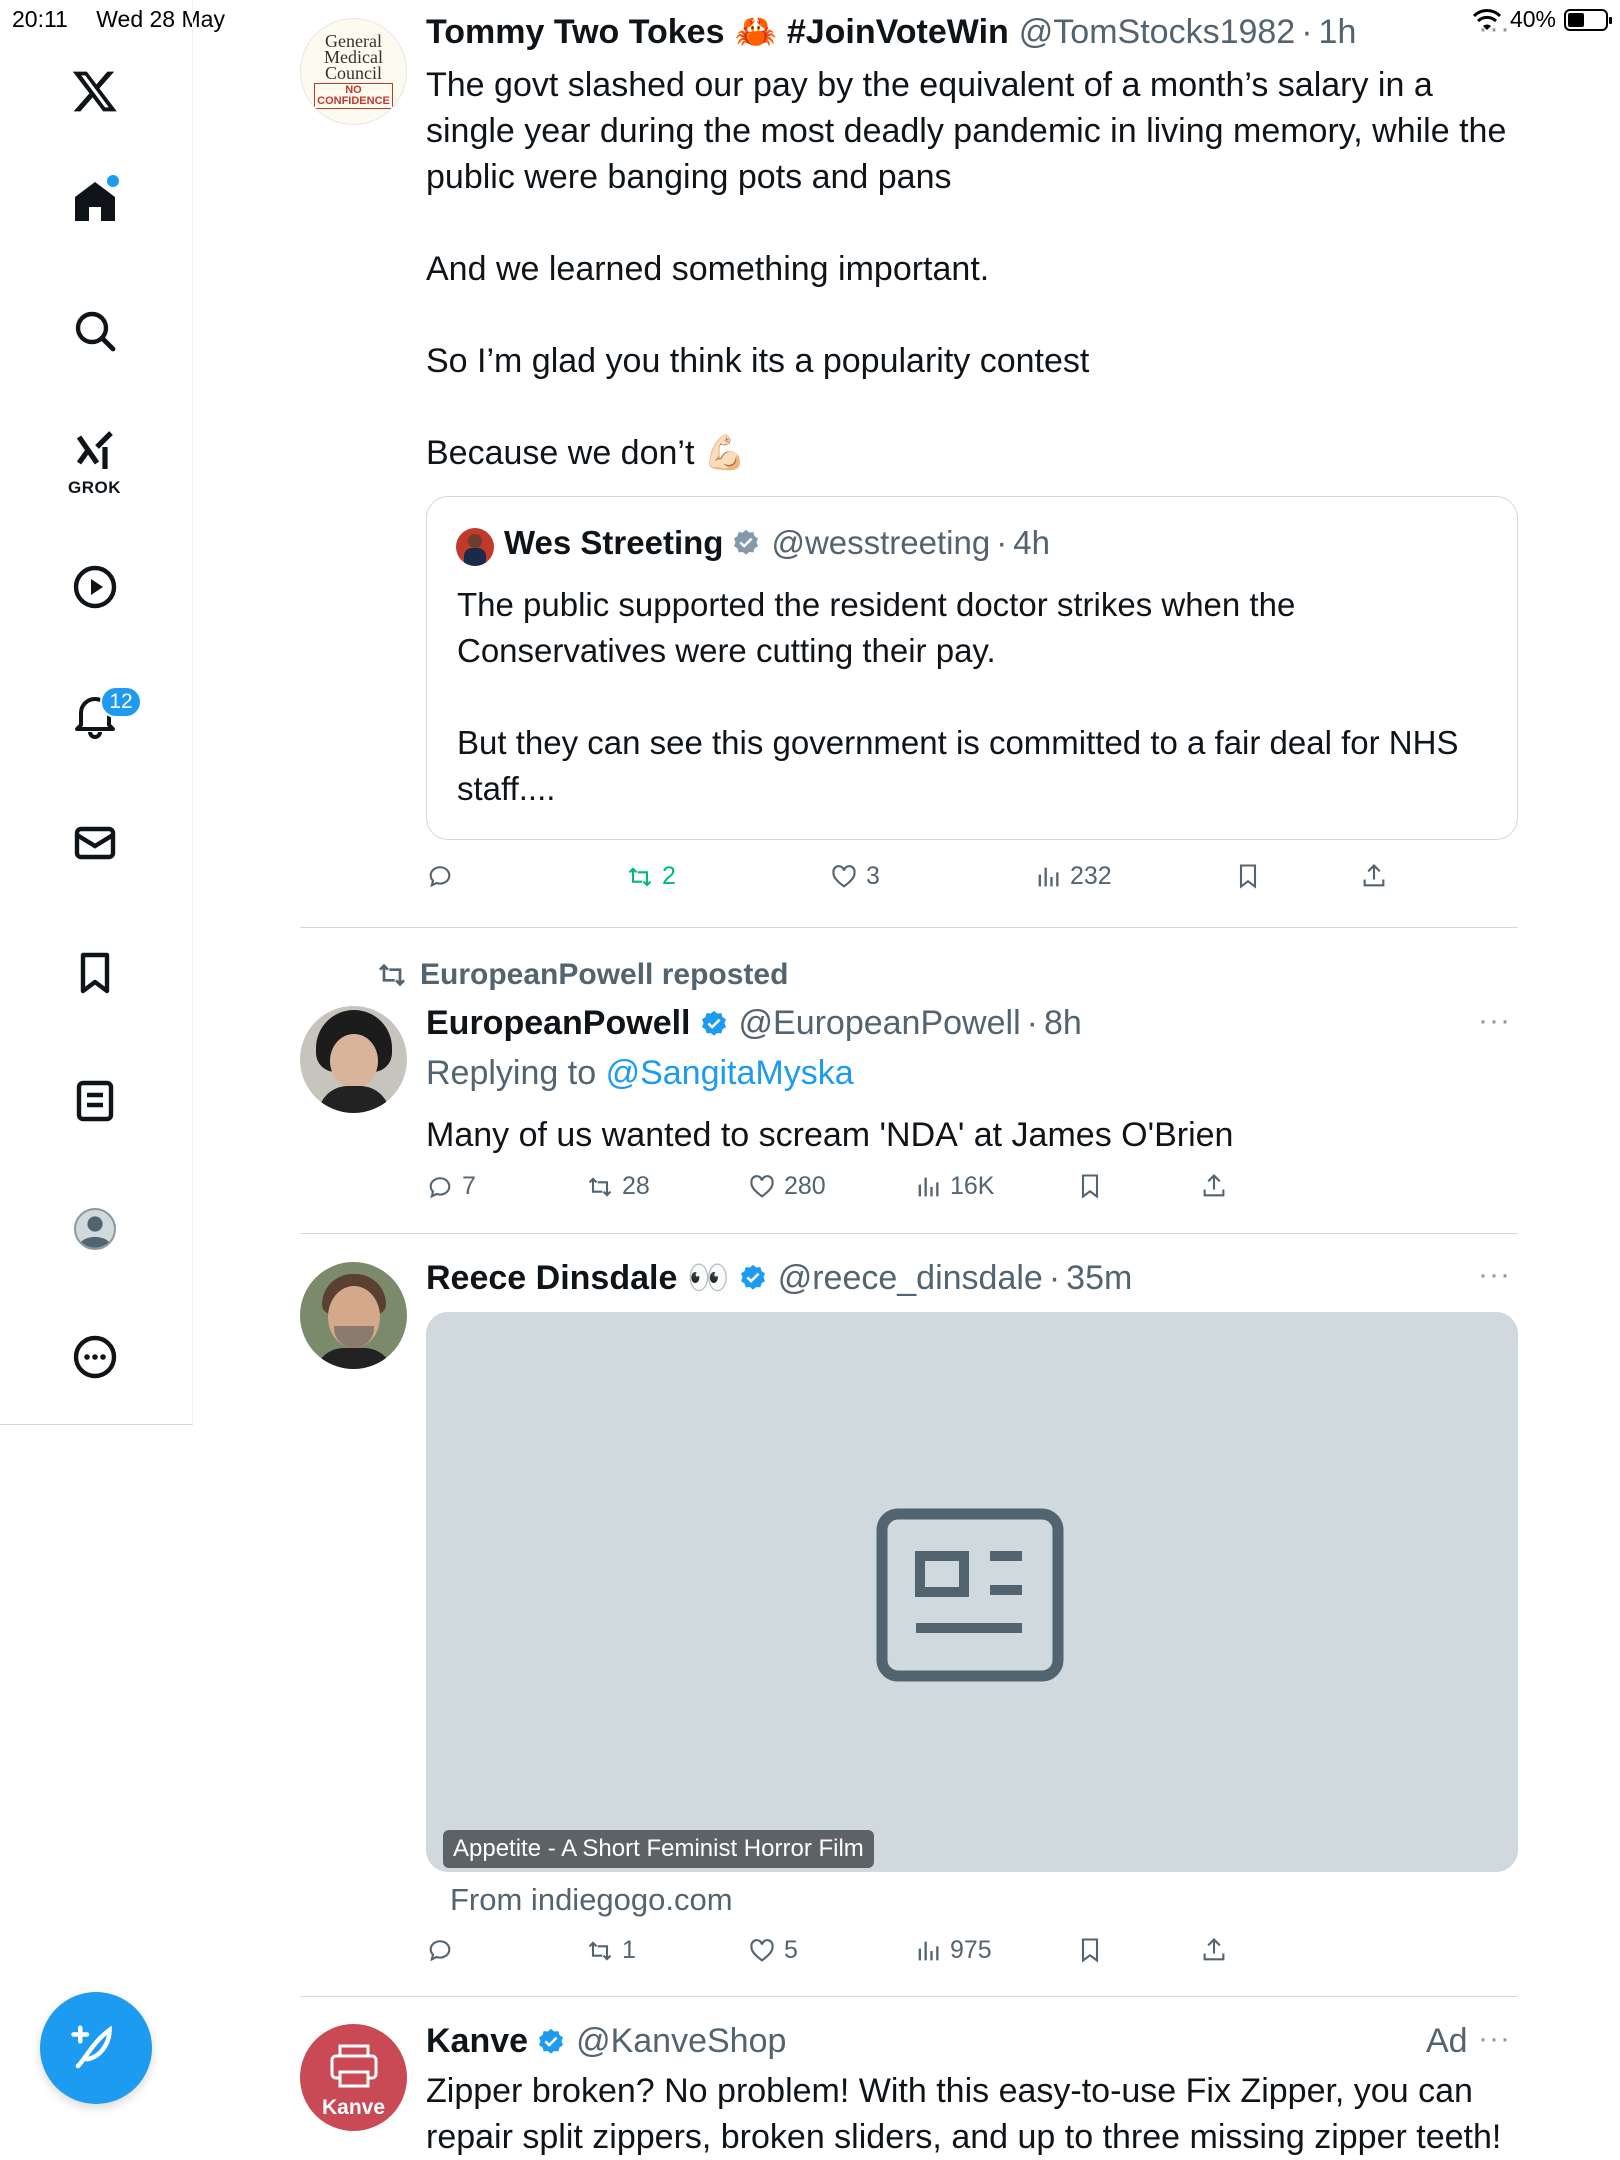 The image size is (1620, 2160). What do you see at coordinates (855, 876) in the screenshot?
I see `like-button: 3` at bounding box center [855, 876].